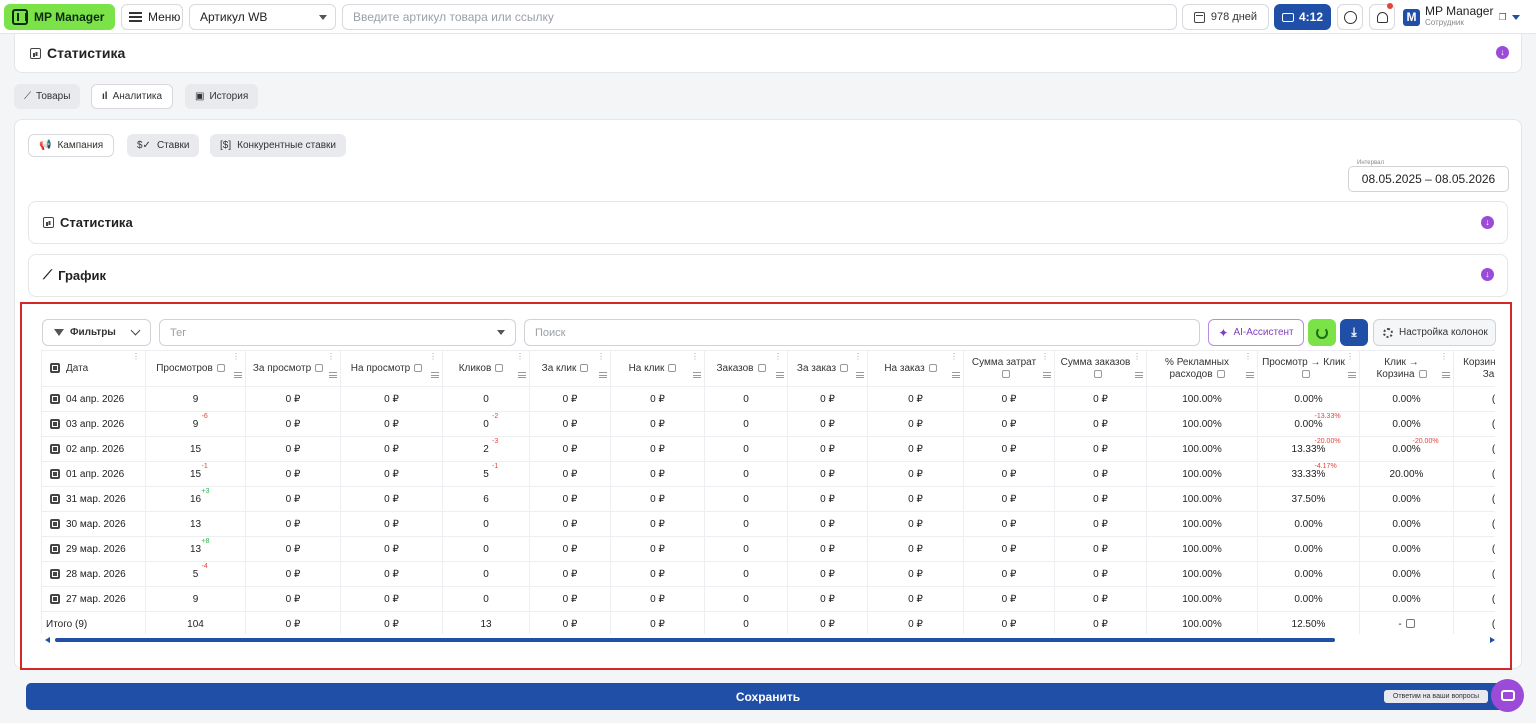 The width and height of the screenshot is (1536, 723). I want to click on chat-button, so click(1507, 695).